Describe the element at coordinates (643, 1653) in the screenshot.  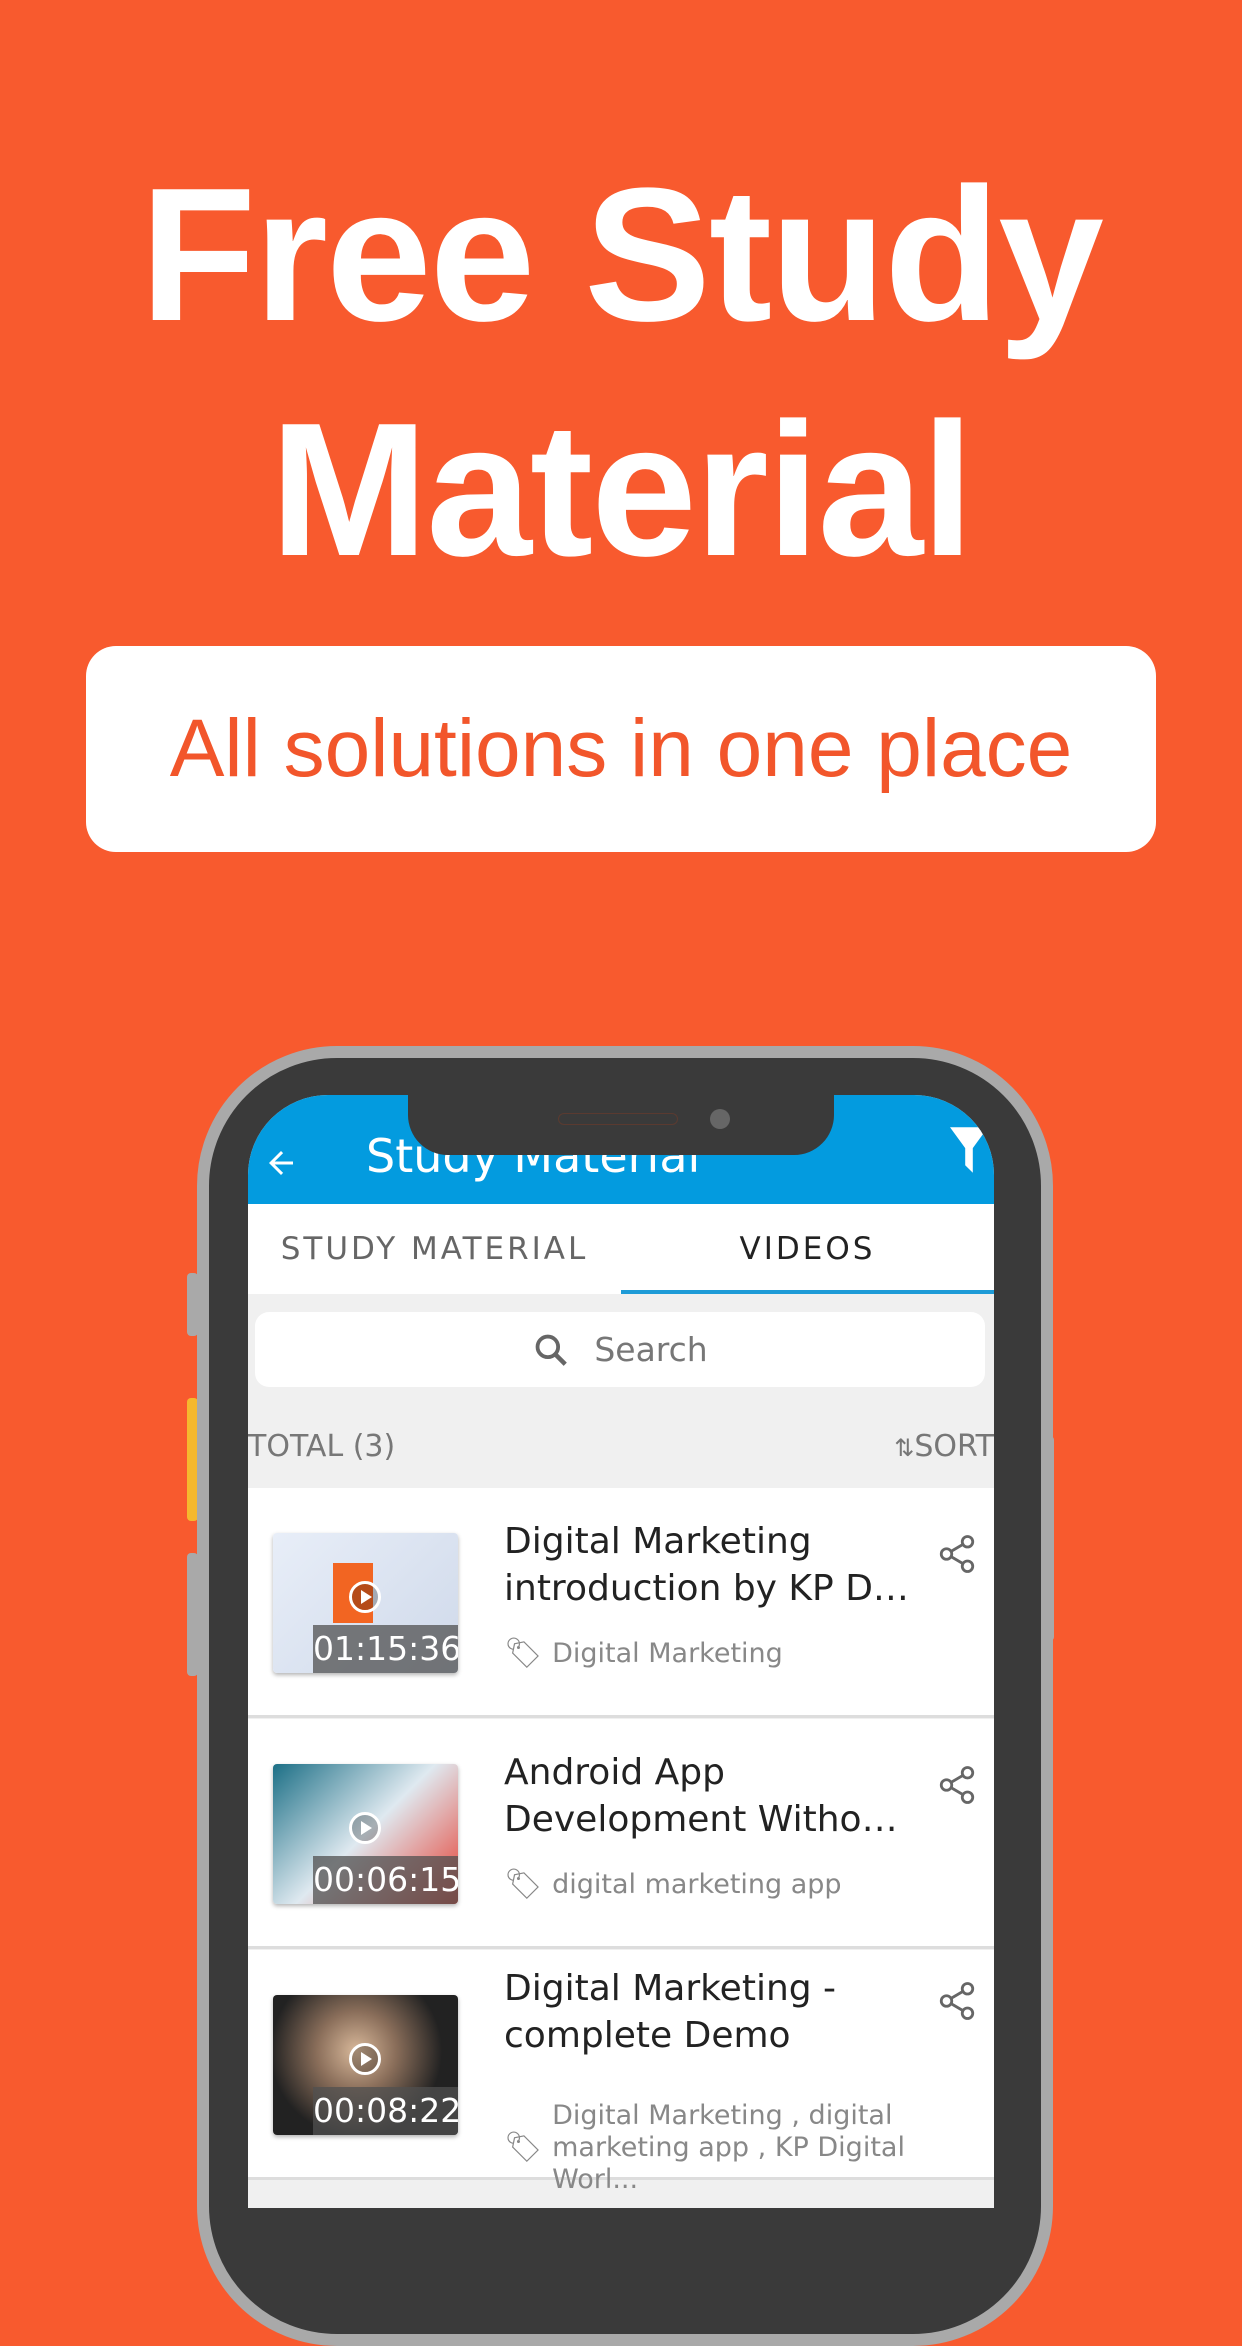
I see `video-tags: 🏷︎ Digital Marketing` at that location.